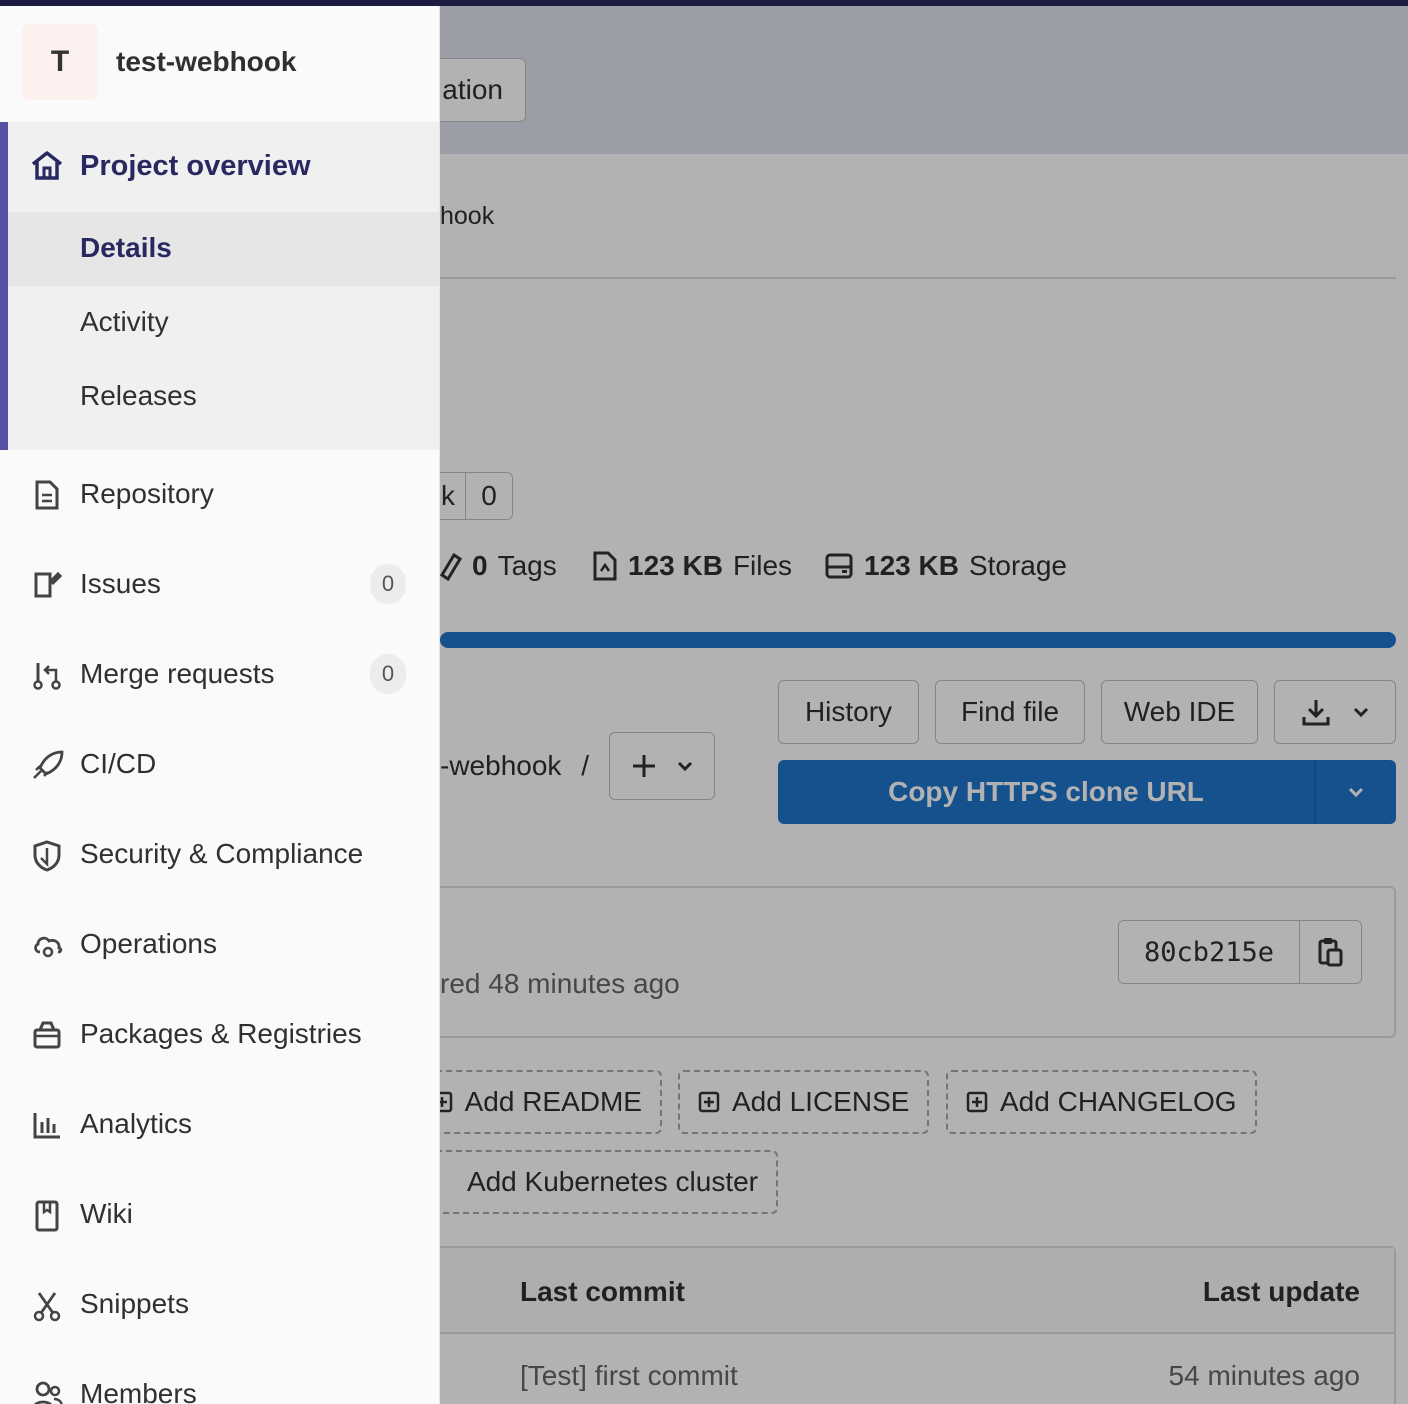 This screenshot has height=1404, width=1408. Describe the element at coordinates (388, 584) in the screenshot. I see `issues-count-badge: 0` at that location.